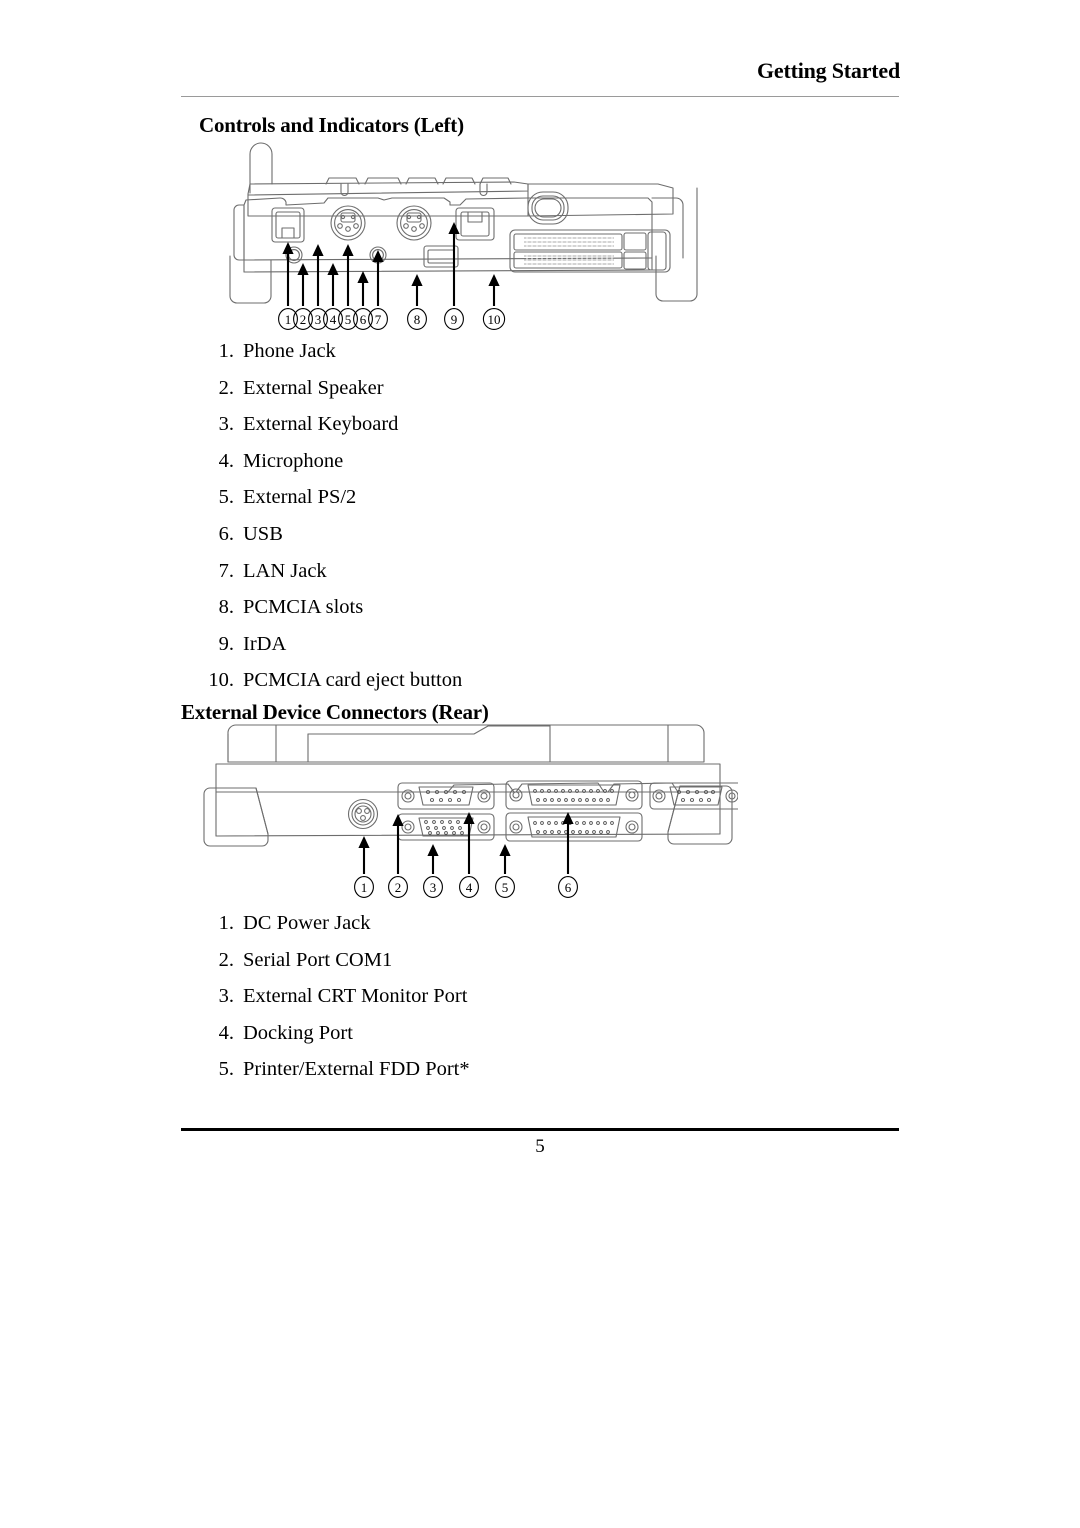  I want to click on list-item: 1. Phone Jack, so click(329, 351).